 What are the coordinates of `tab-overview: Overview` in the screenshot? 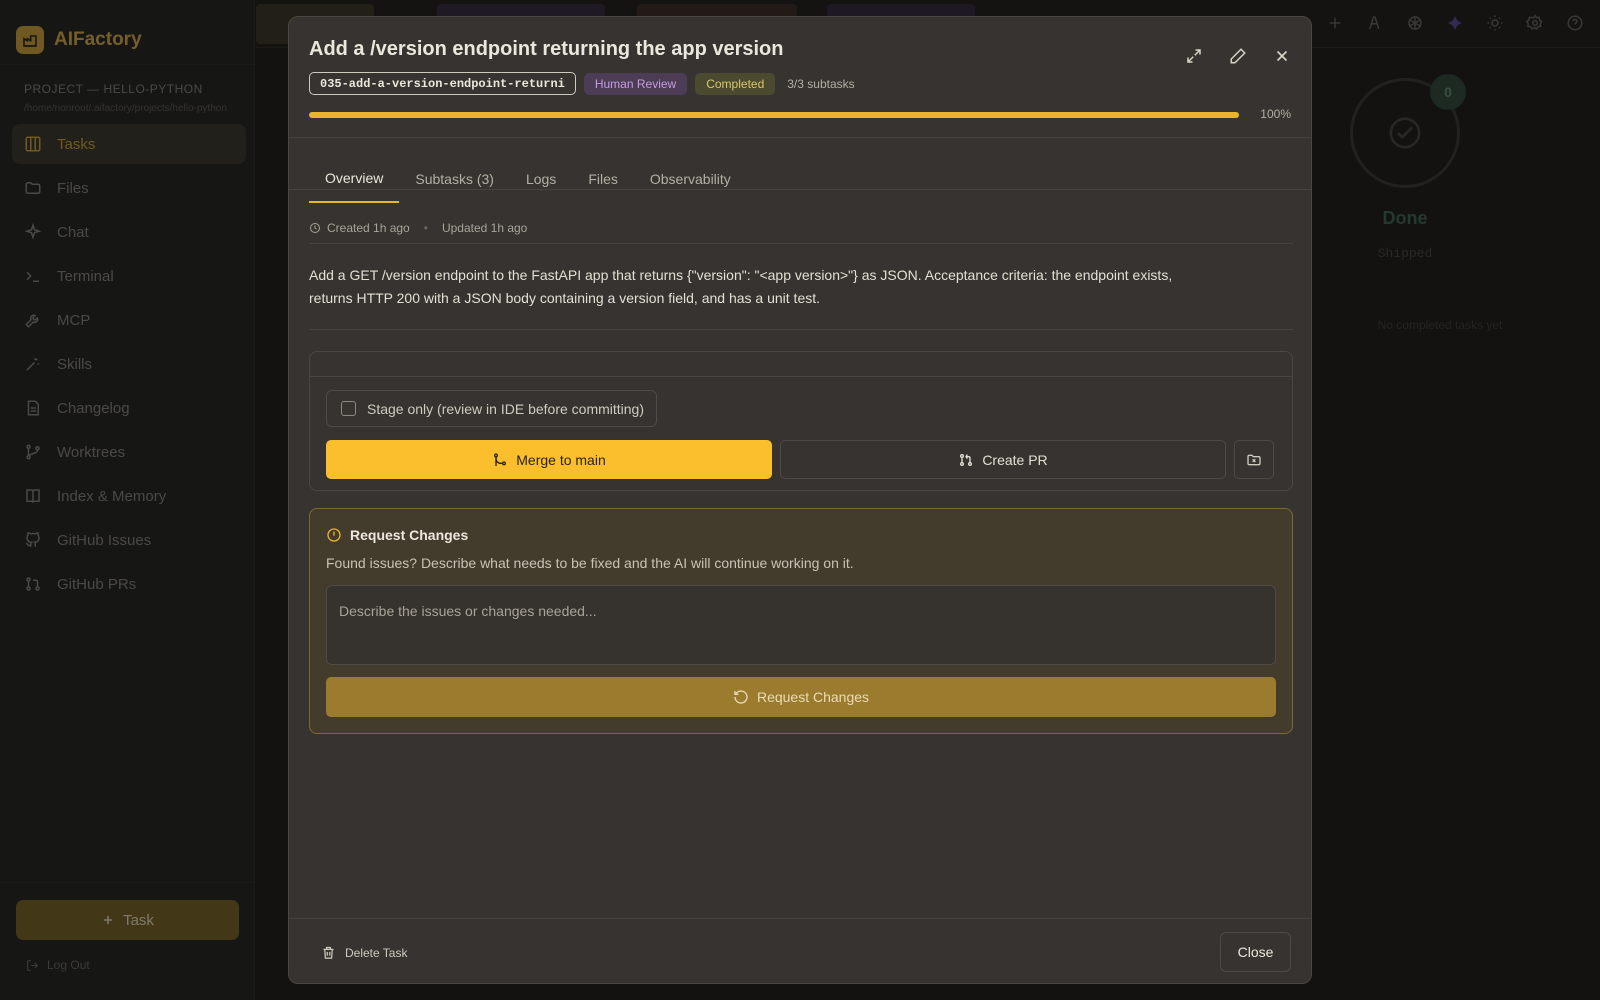 It's located at (354, 179).